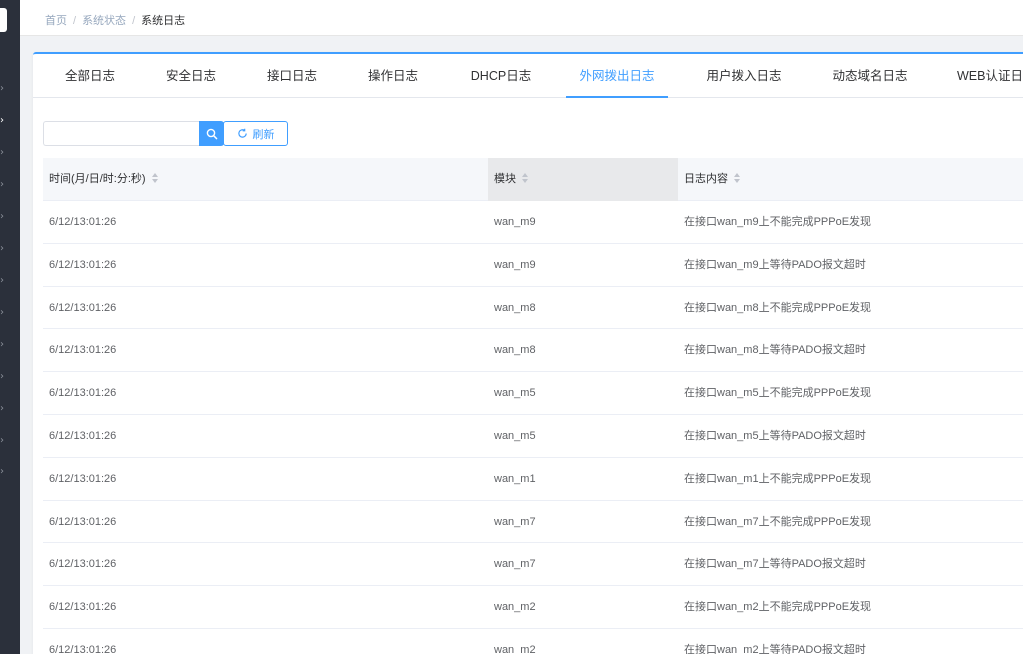 The width and height of the screenshot is (1023, 654). What do you see at coordinates (778, 607) in the screenshot?
I see `cell-content: 在接口wan_m2上不能完成PPPoE发现` at bounding box center [778, 607].